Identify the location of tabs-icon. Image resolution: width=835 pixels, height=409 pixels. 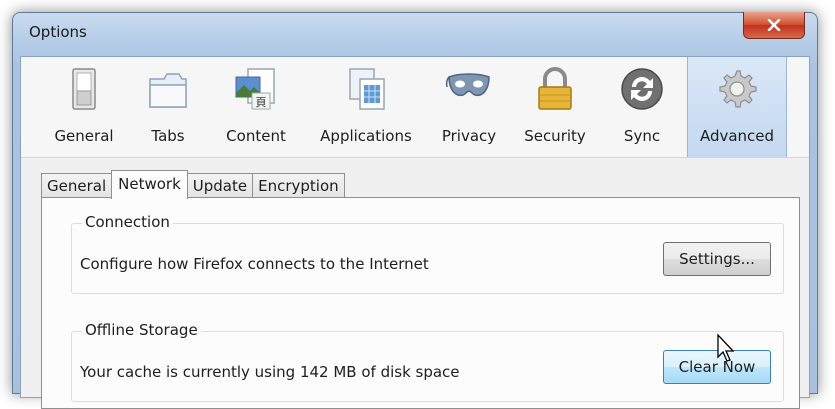
(168, 90).